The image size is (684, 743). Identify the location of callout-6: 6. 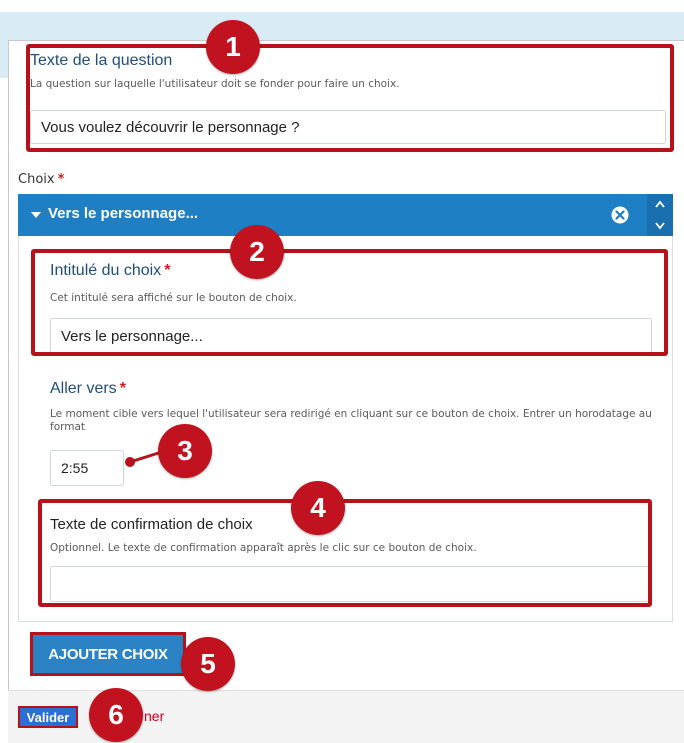
(116, 715).